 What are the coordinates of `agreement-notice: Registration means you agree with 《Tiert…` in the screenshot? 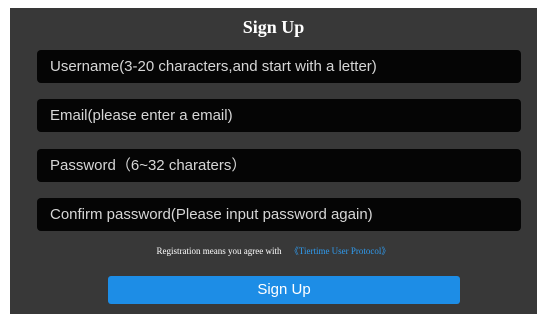 It's located at (273, 251).